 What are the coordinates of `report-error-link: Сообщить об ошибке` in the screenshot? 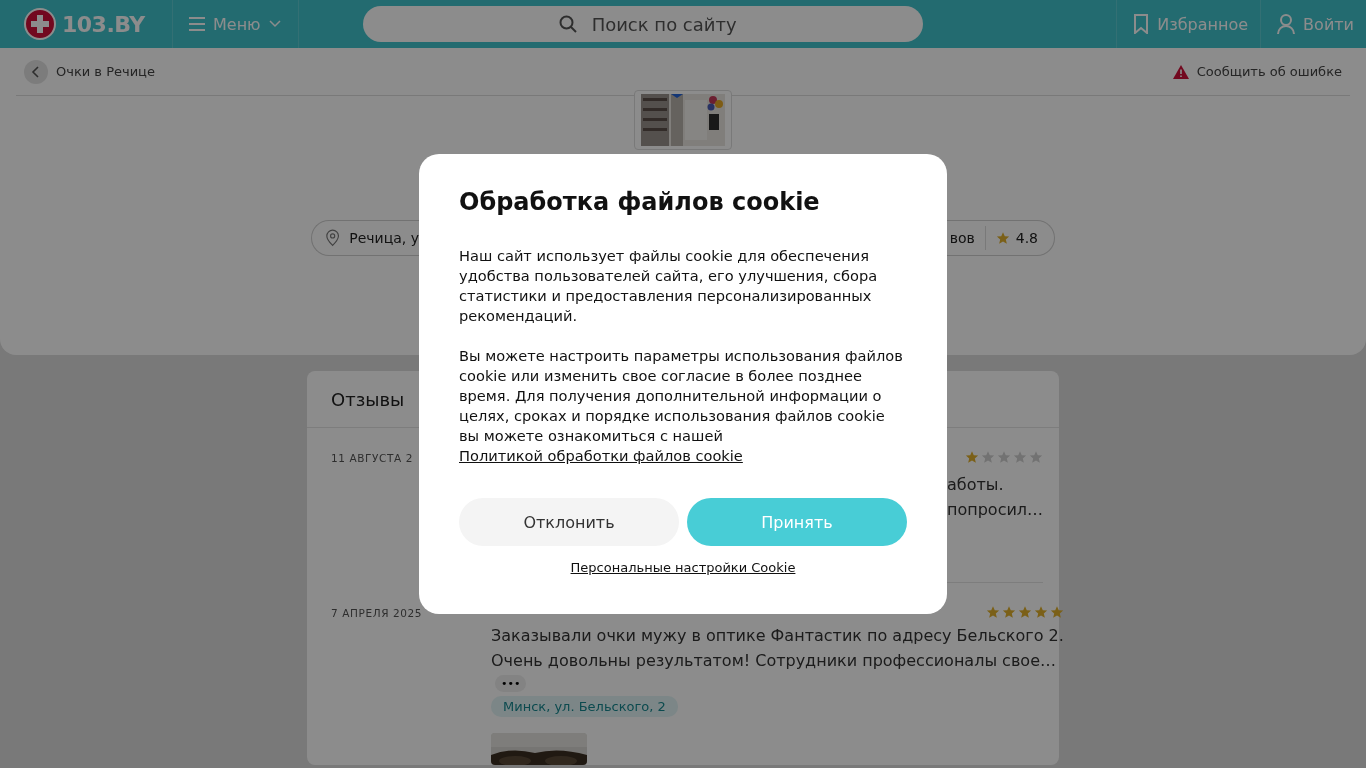 It's located at (1257, 71).